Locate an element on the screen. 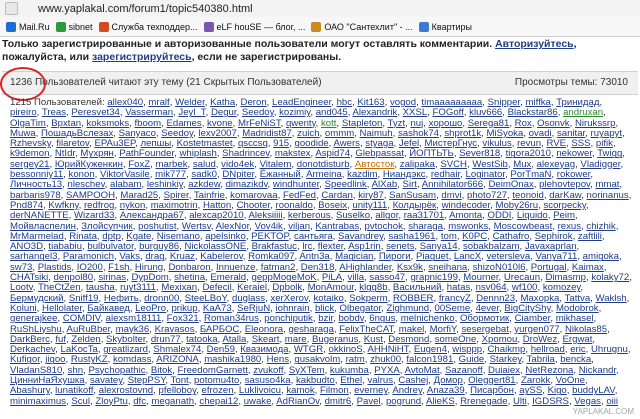  highlight-circle is located at coordinates (23, 84).